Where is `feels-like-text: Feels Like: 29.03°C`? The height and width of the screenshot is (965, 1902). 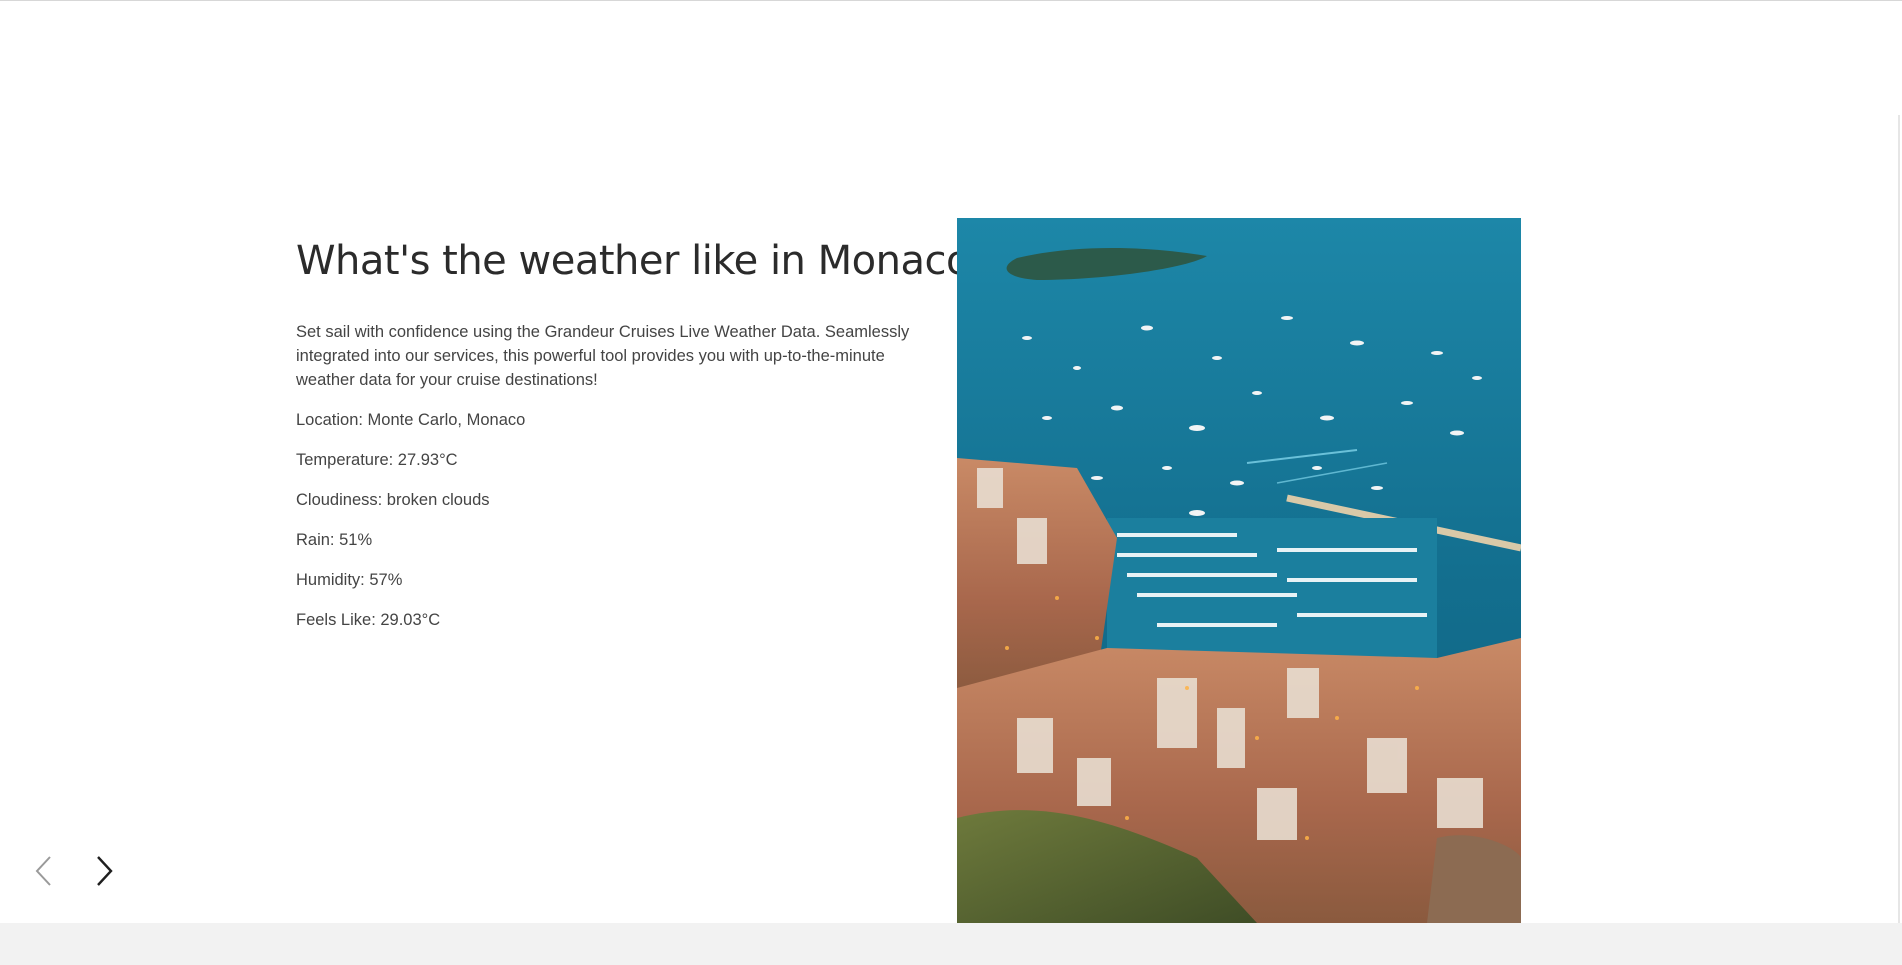
feels-like-text: Feels Like: 29.03°C is located at coordinates (368, 620).